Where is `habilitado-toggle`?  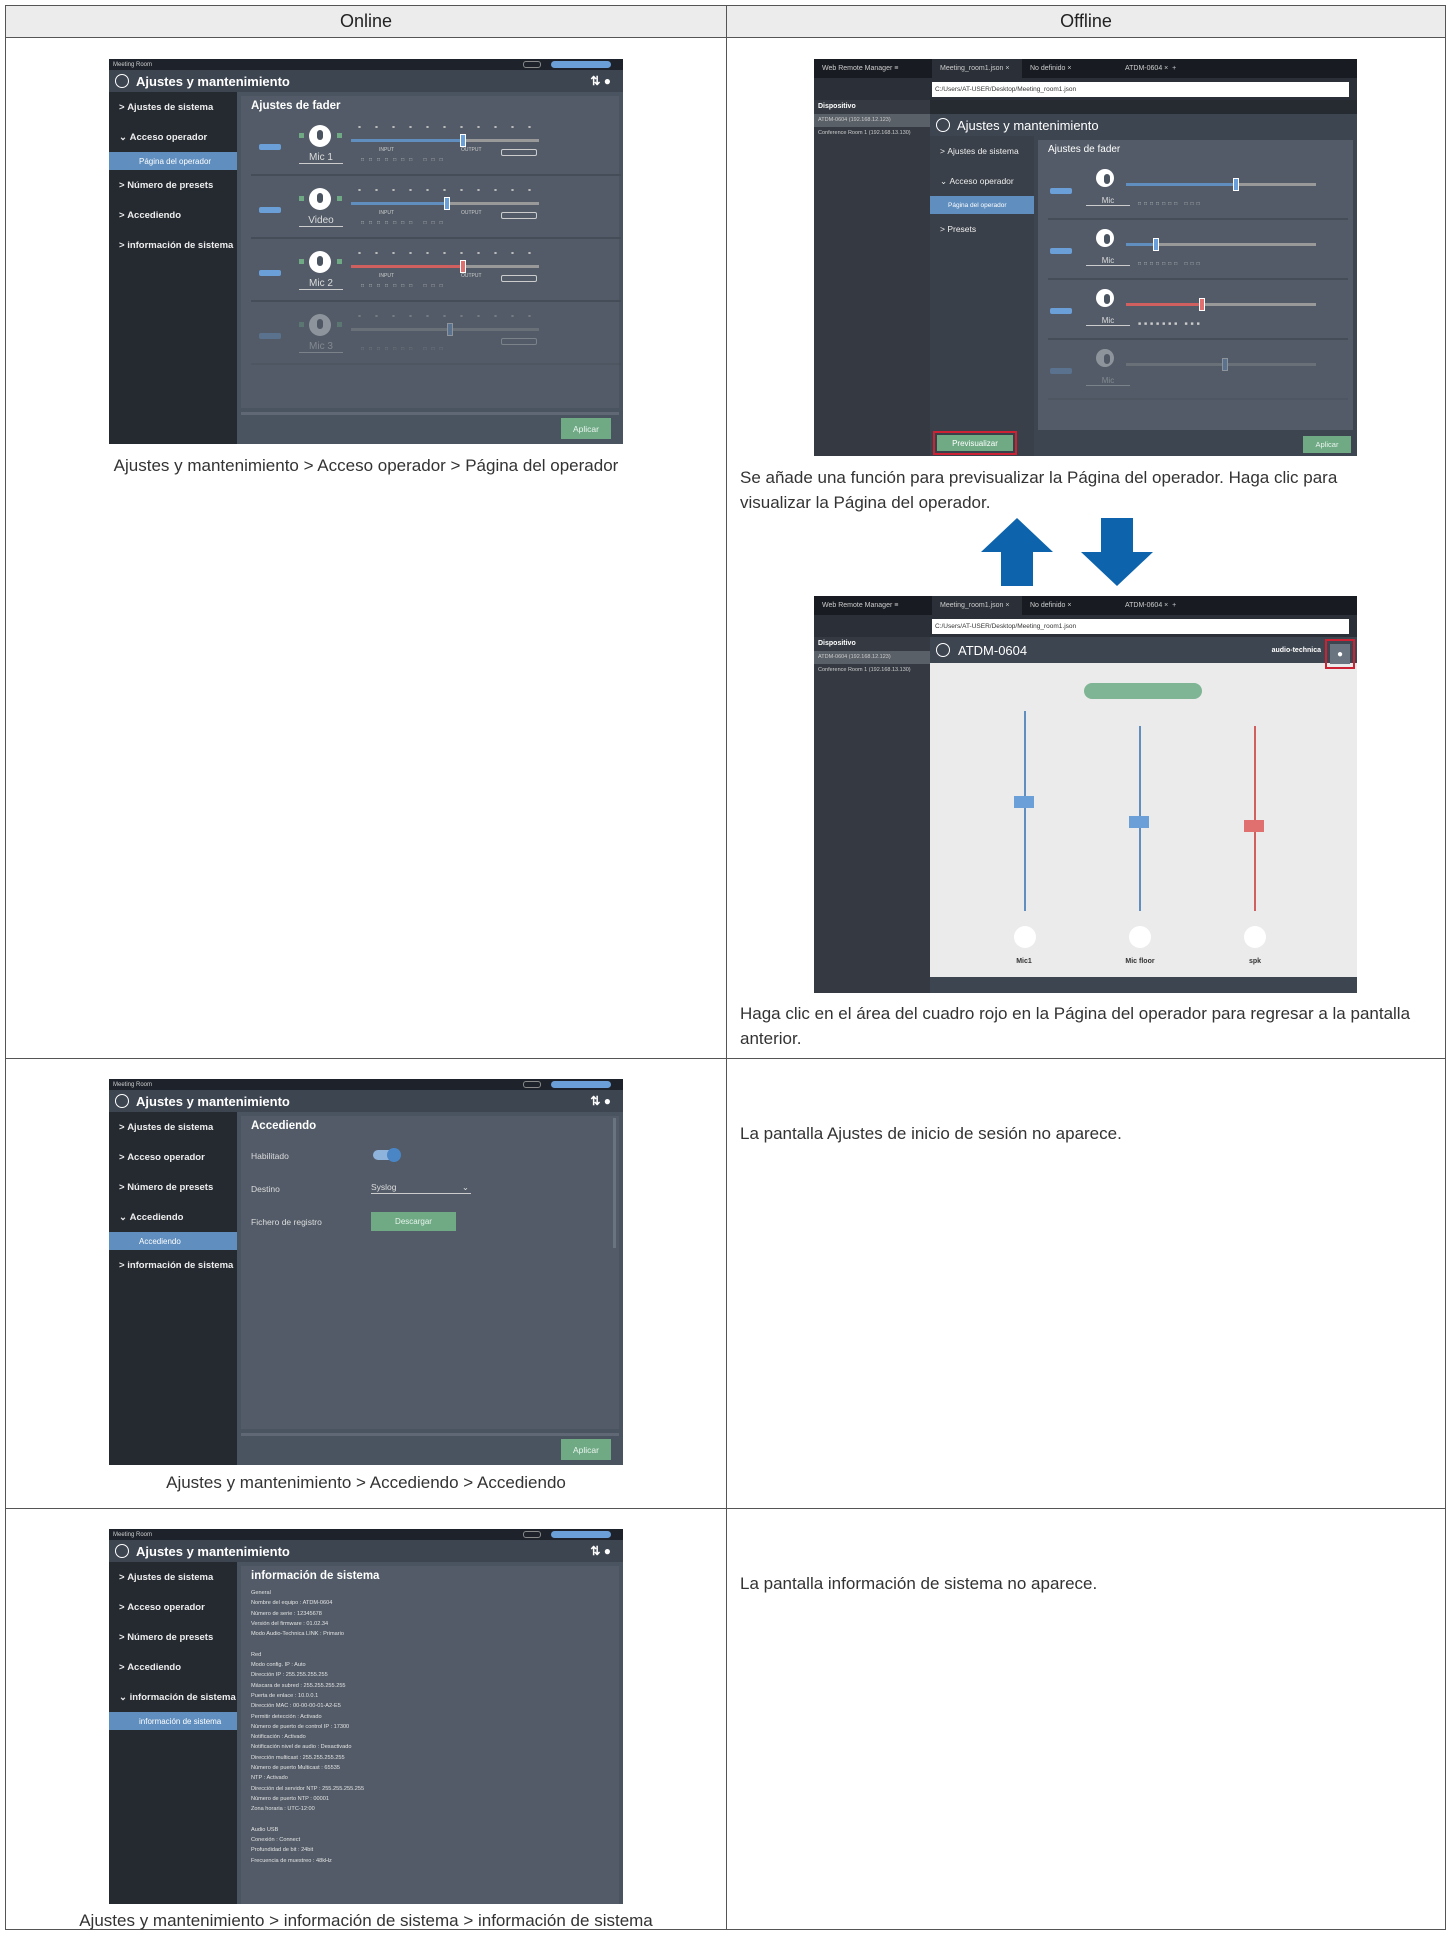
habilitado-toggle is located at coordinates (387, 1155).